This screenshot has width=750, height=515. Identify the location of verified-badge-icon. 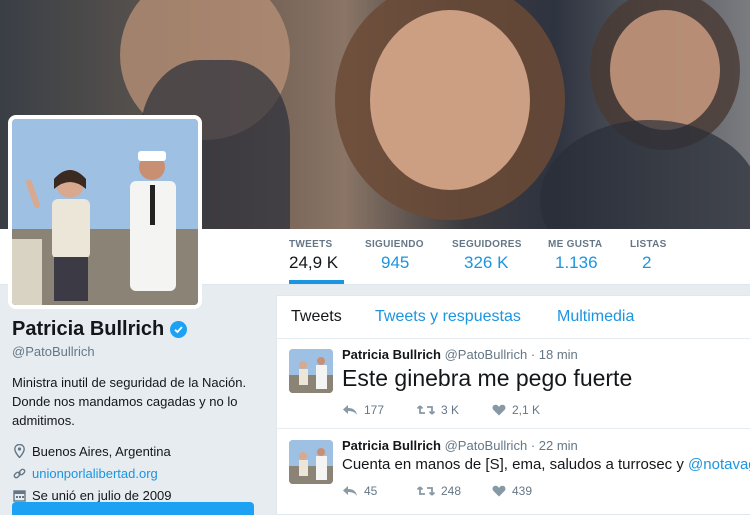
(179, 329).